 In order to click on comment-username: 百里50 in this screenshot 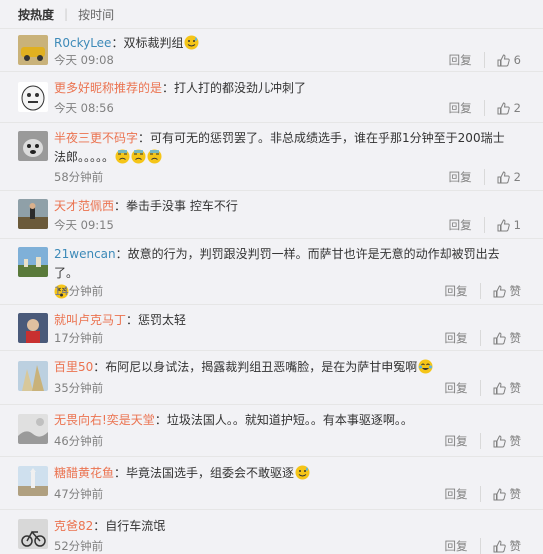, I will do `click(73, 367)`.